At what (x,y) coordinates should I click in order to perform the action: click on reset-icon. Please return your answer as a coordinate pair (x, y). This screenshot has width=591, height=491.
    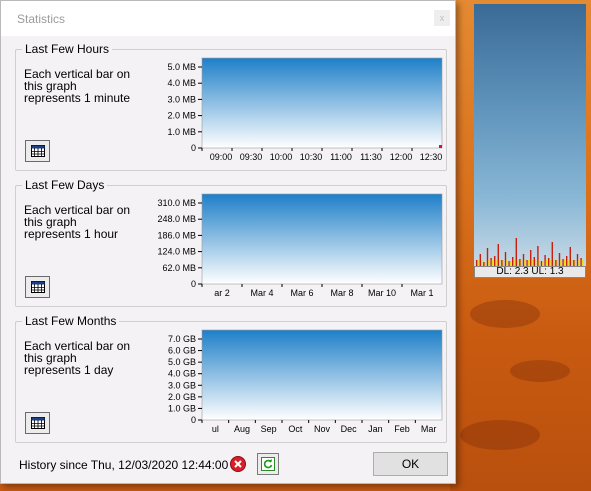
    Looking at the image, I should click on (238, 464).